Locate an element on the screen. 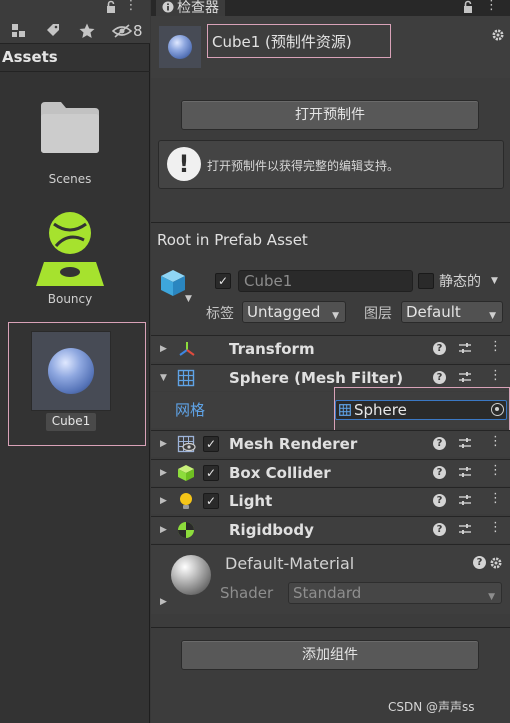  info-helpbox: ! 打开预制件以获得完整的编辑支持。 is located at coordinates (331, 164).